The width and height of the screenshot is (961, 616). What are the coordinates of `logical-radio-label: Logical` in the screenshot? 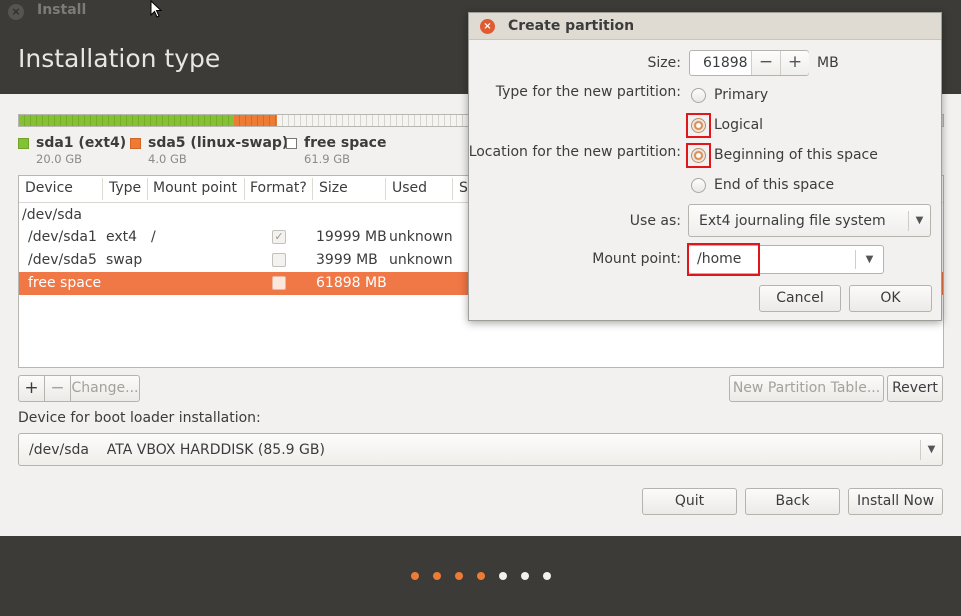 It's located at (738, 125).